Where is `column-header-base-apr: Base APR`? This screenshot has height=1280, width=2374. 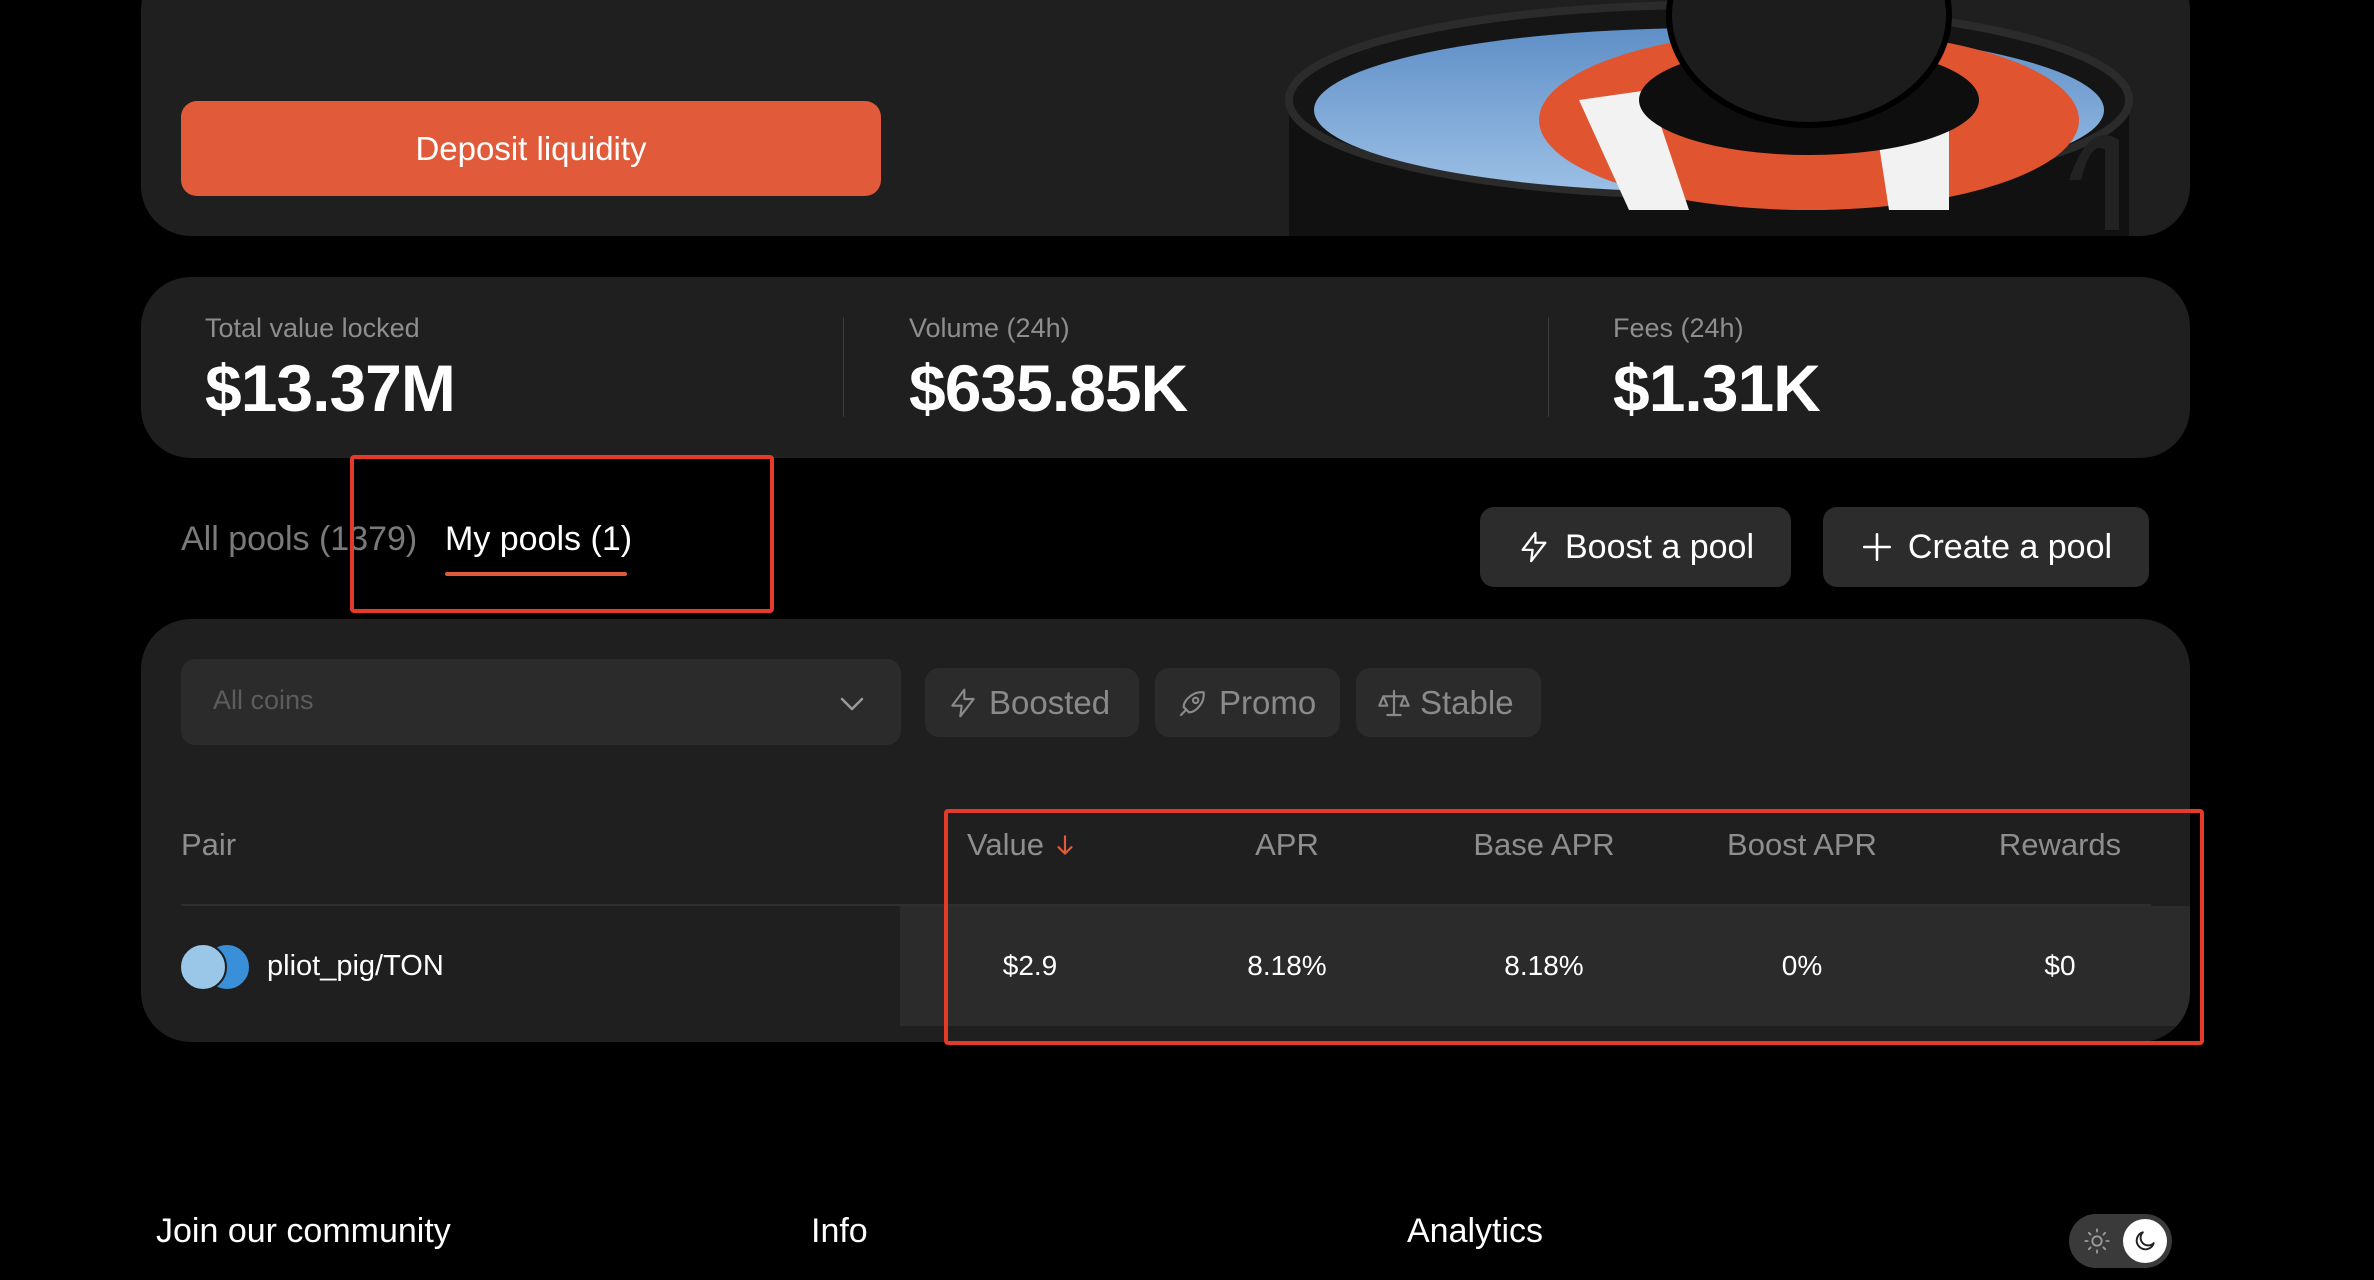
column-header-base-apr: Base APR is located at coordinates (1544, 845).